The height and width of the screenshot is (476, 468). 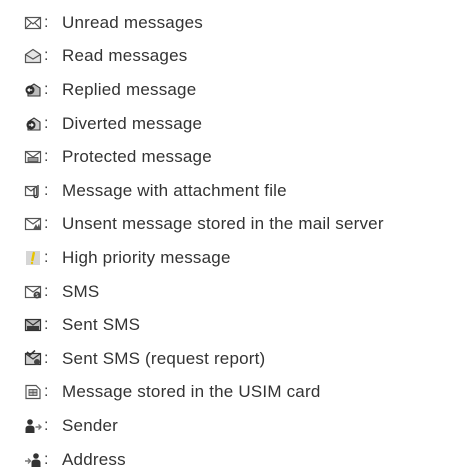 I want to click on legend-row-attachment: : Message with attachment file, so click(x=244, y=191).